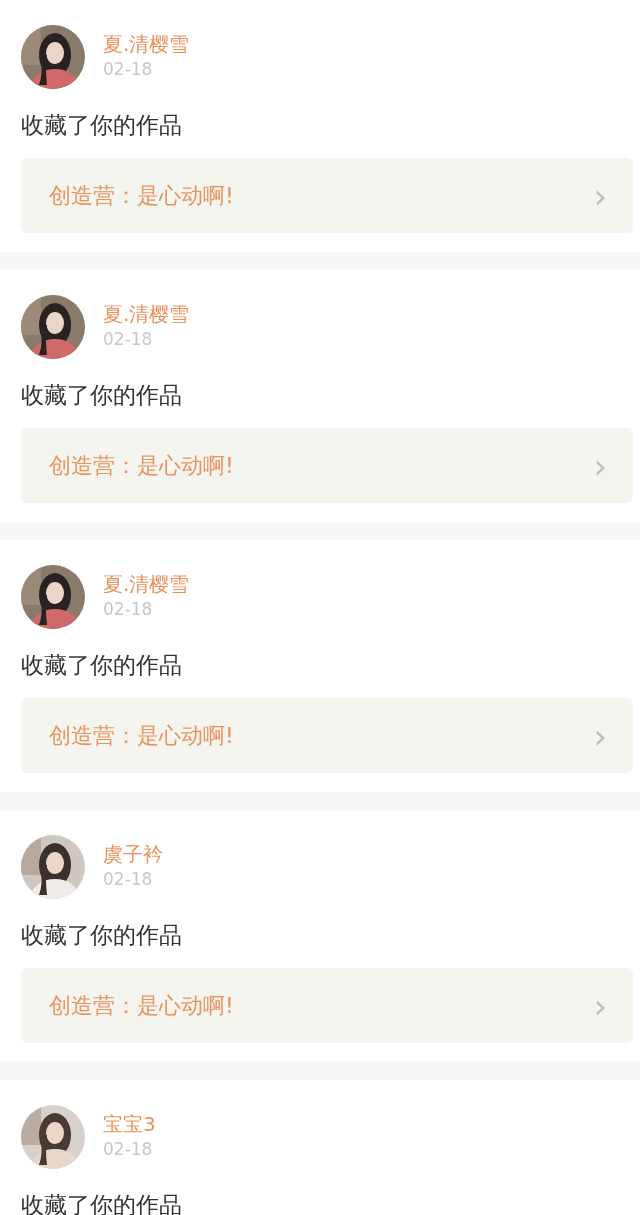  Describe the element at coordinates (133, 854) in the screenshot. I see `user-name: 虞子衿` at that location.